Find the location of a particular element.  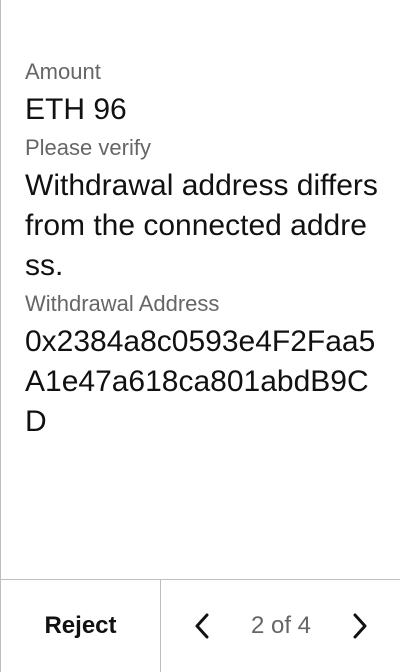

page-indicator: 2 of 4 is located at coordinates (281, 625).